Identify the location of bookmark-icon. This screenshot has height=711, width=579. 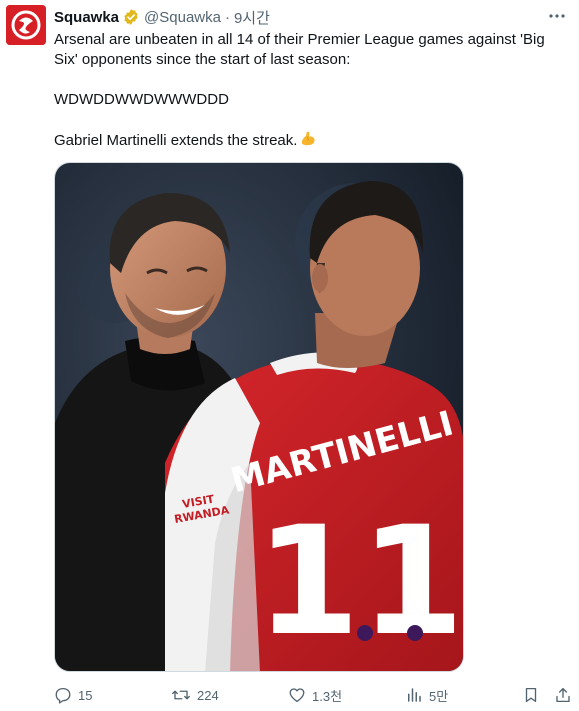
(531, 695).